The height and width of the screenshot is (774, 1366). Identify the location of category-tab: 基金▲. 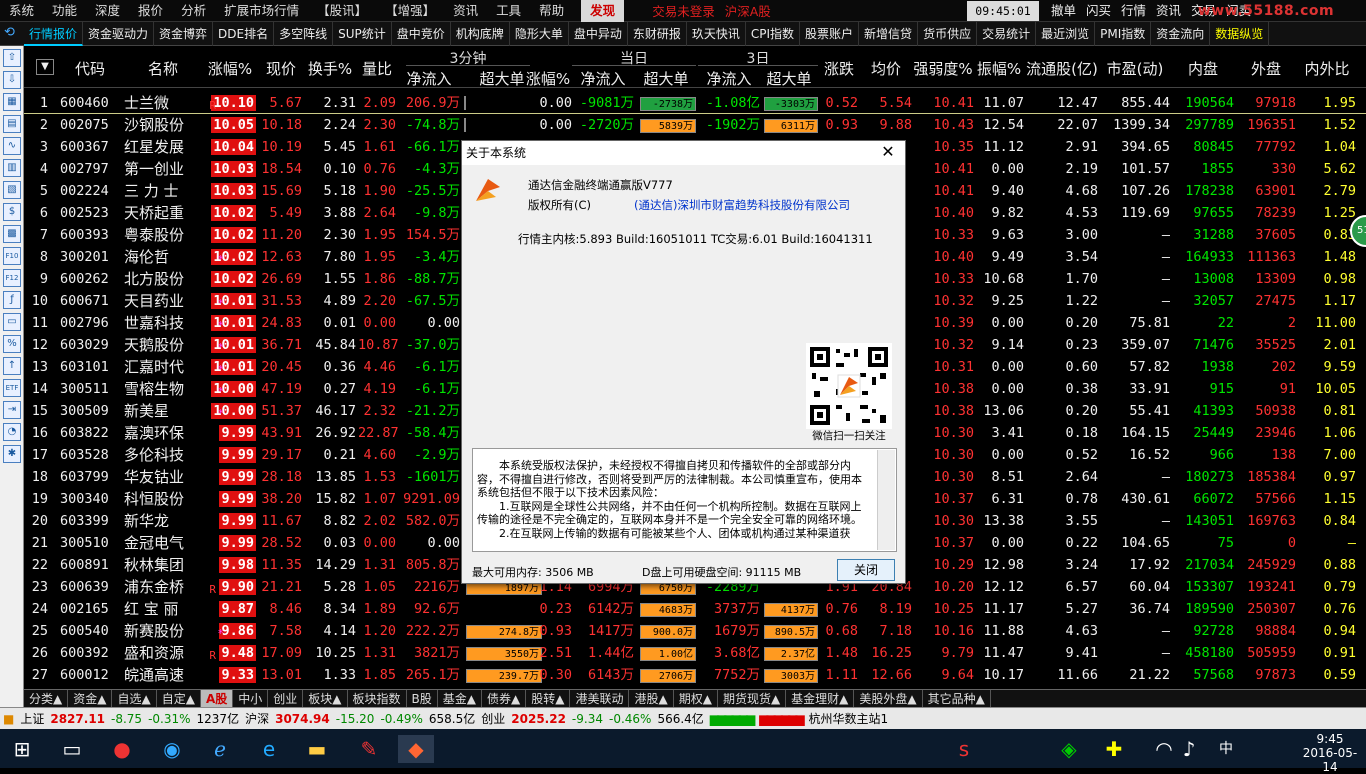
(460, 698).